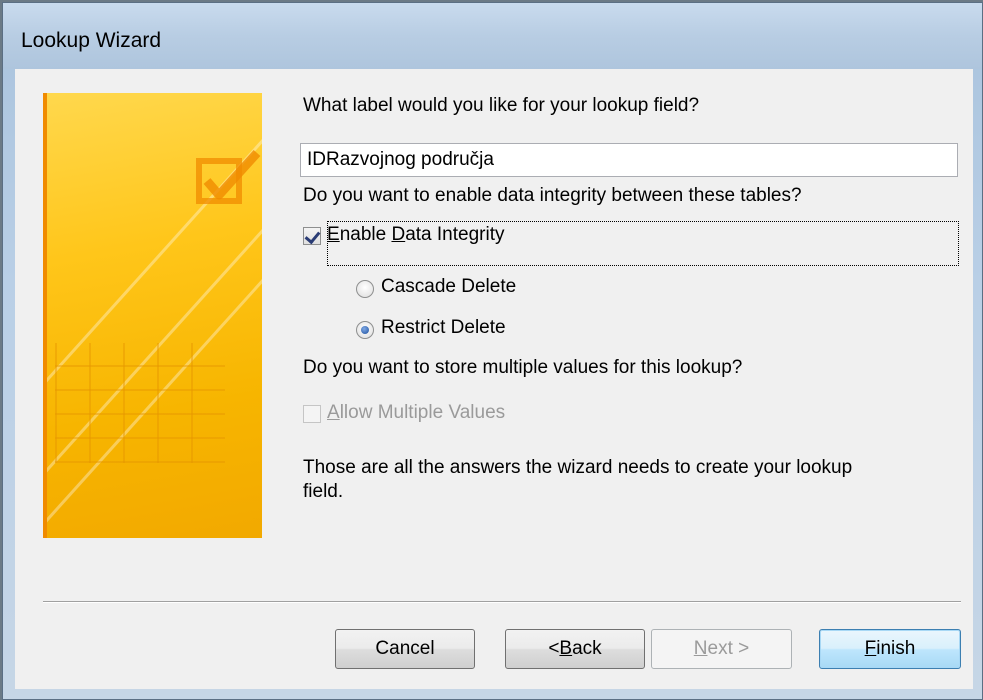 The image size is (983, 700). I want to click on window-title: Lookup Wizard, so click(91, 40).